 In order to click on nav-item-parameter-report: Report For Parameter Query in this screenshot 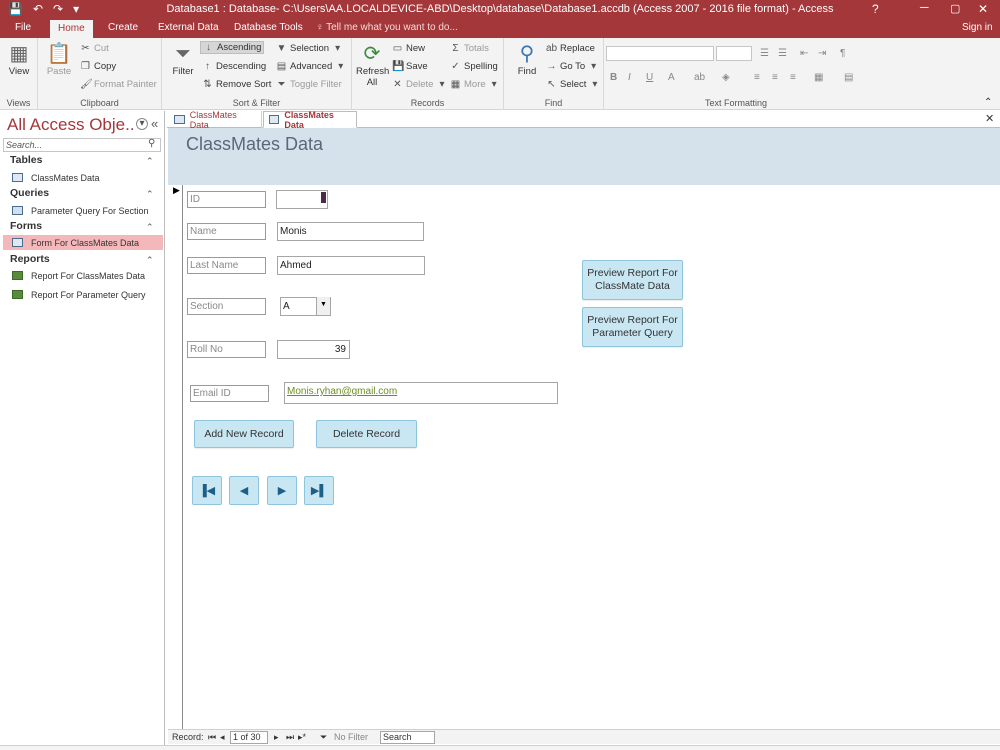, I will do `click(83, 294)`.